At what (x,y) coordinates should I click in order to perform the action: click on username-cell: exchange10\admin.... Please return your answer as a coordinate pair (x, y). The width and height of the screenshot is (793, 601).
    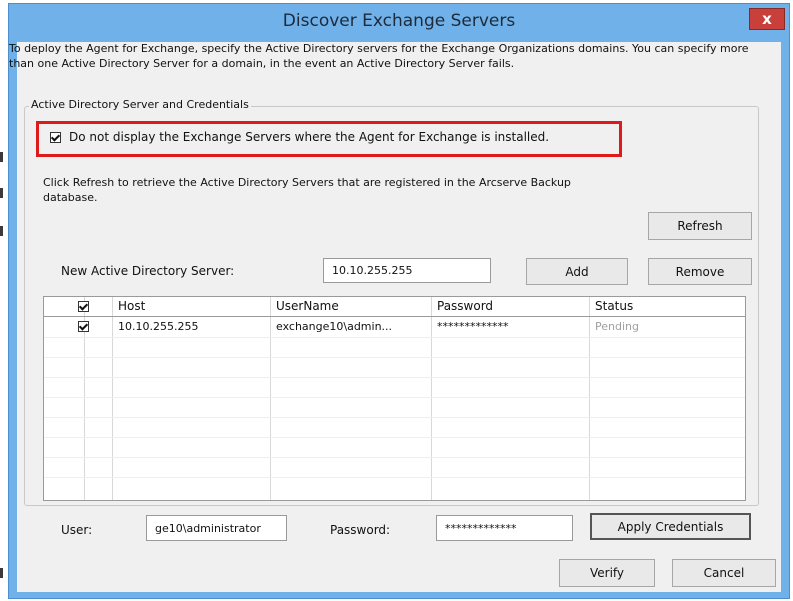
    Looking at the image, I should click on (334, 326).